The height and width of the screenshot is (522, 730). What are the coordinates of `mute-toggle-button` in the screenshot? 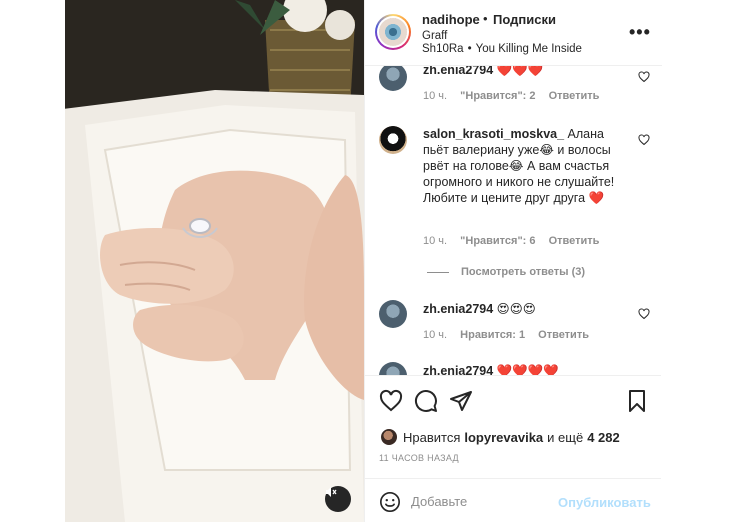 It's located at (338, 499).